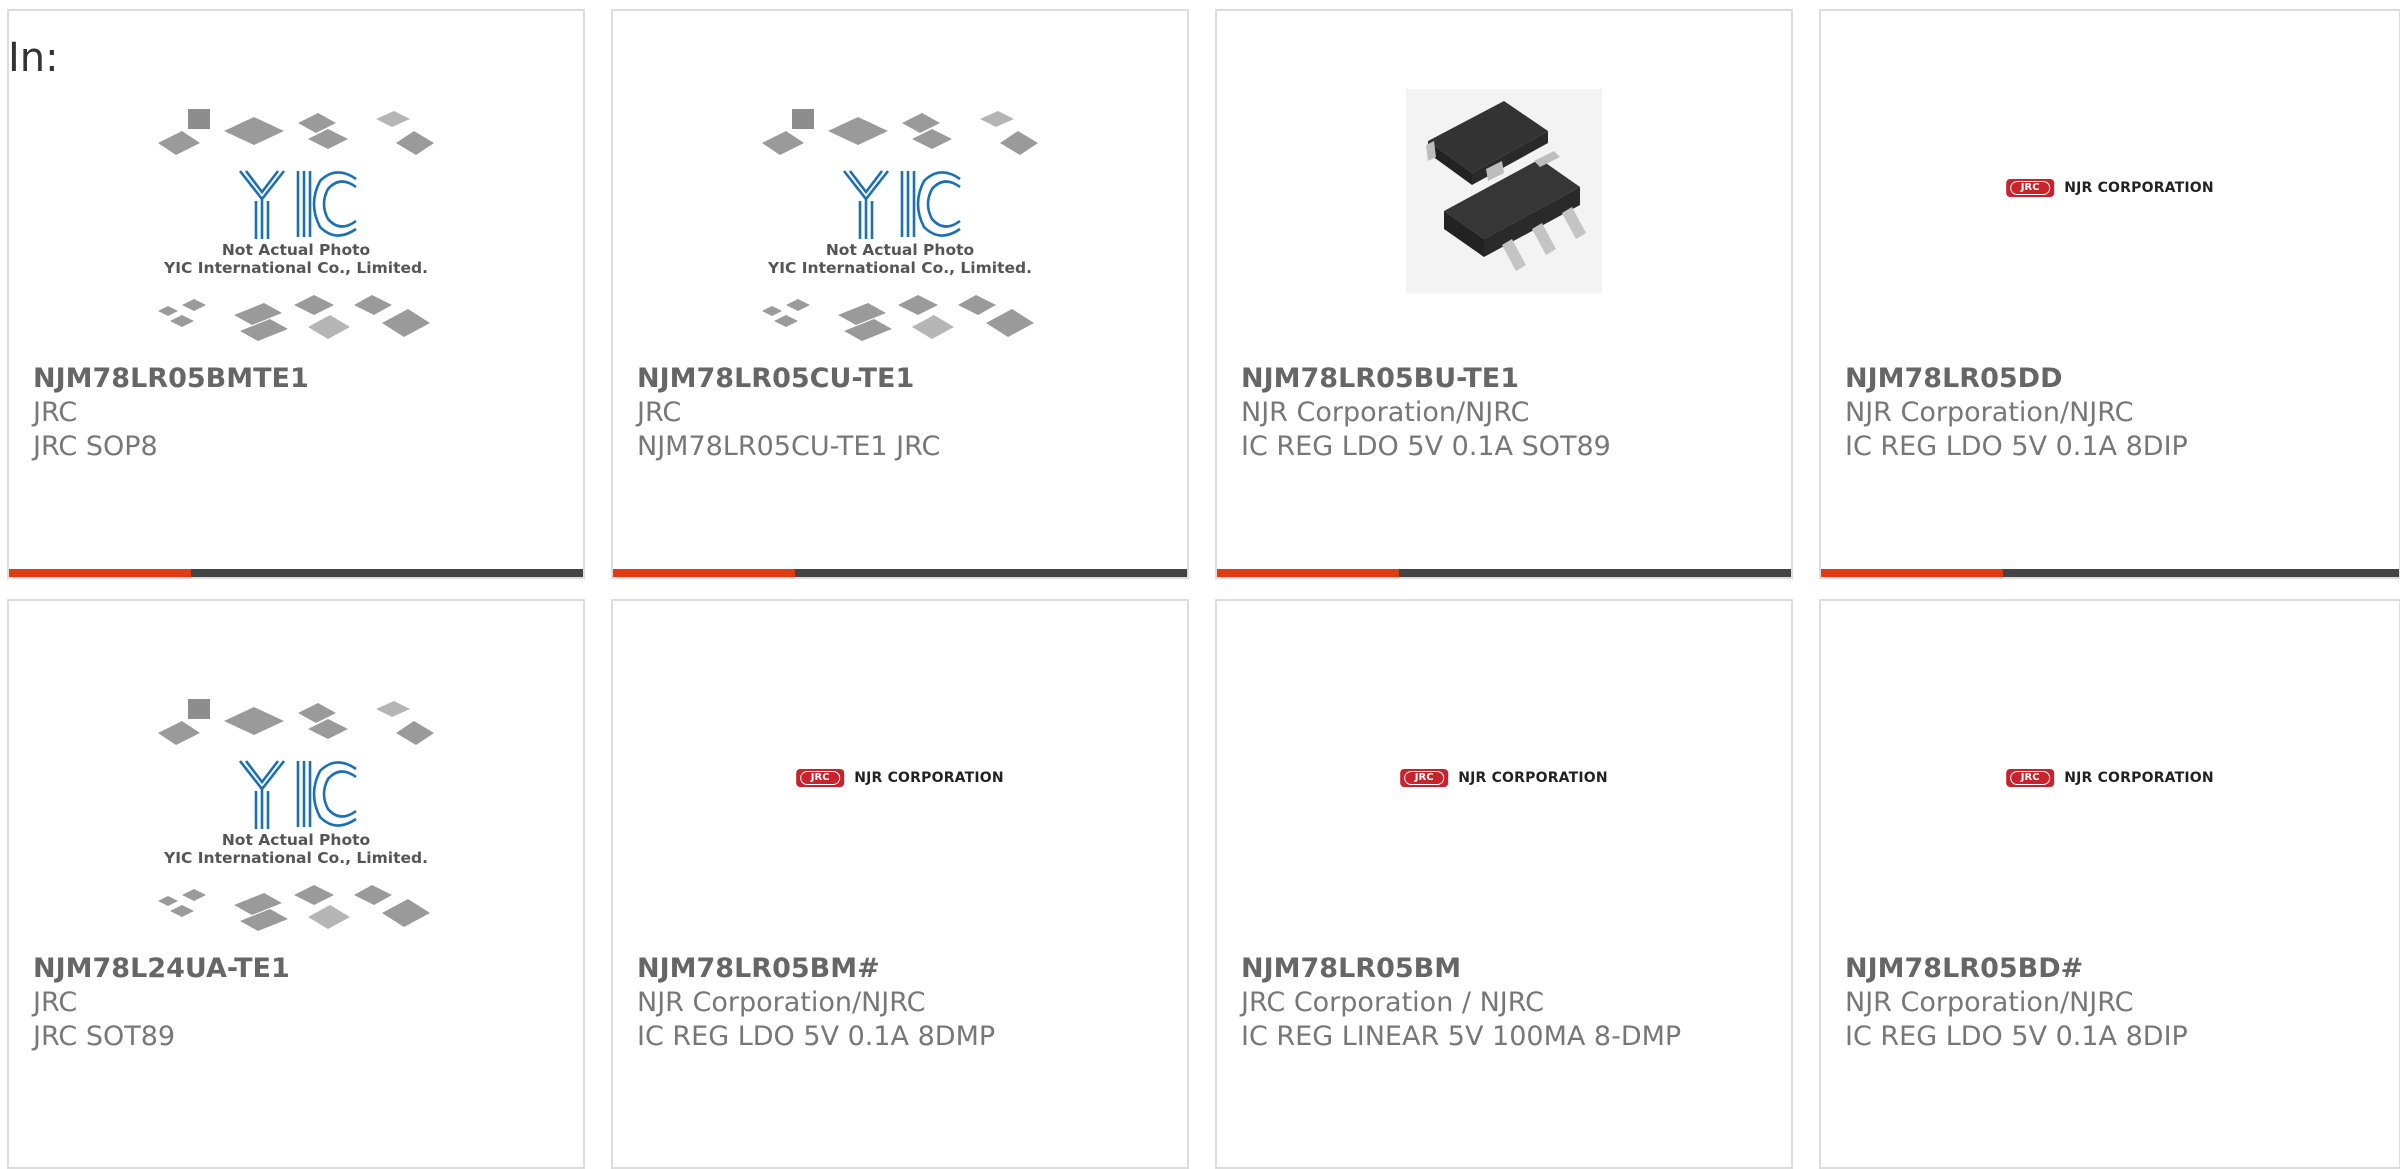 This screenshot has width=2400, height=1169. I want to click on product-part-number: NJM78LR05BM#, so click(758, 968).